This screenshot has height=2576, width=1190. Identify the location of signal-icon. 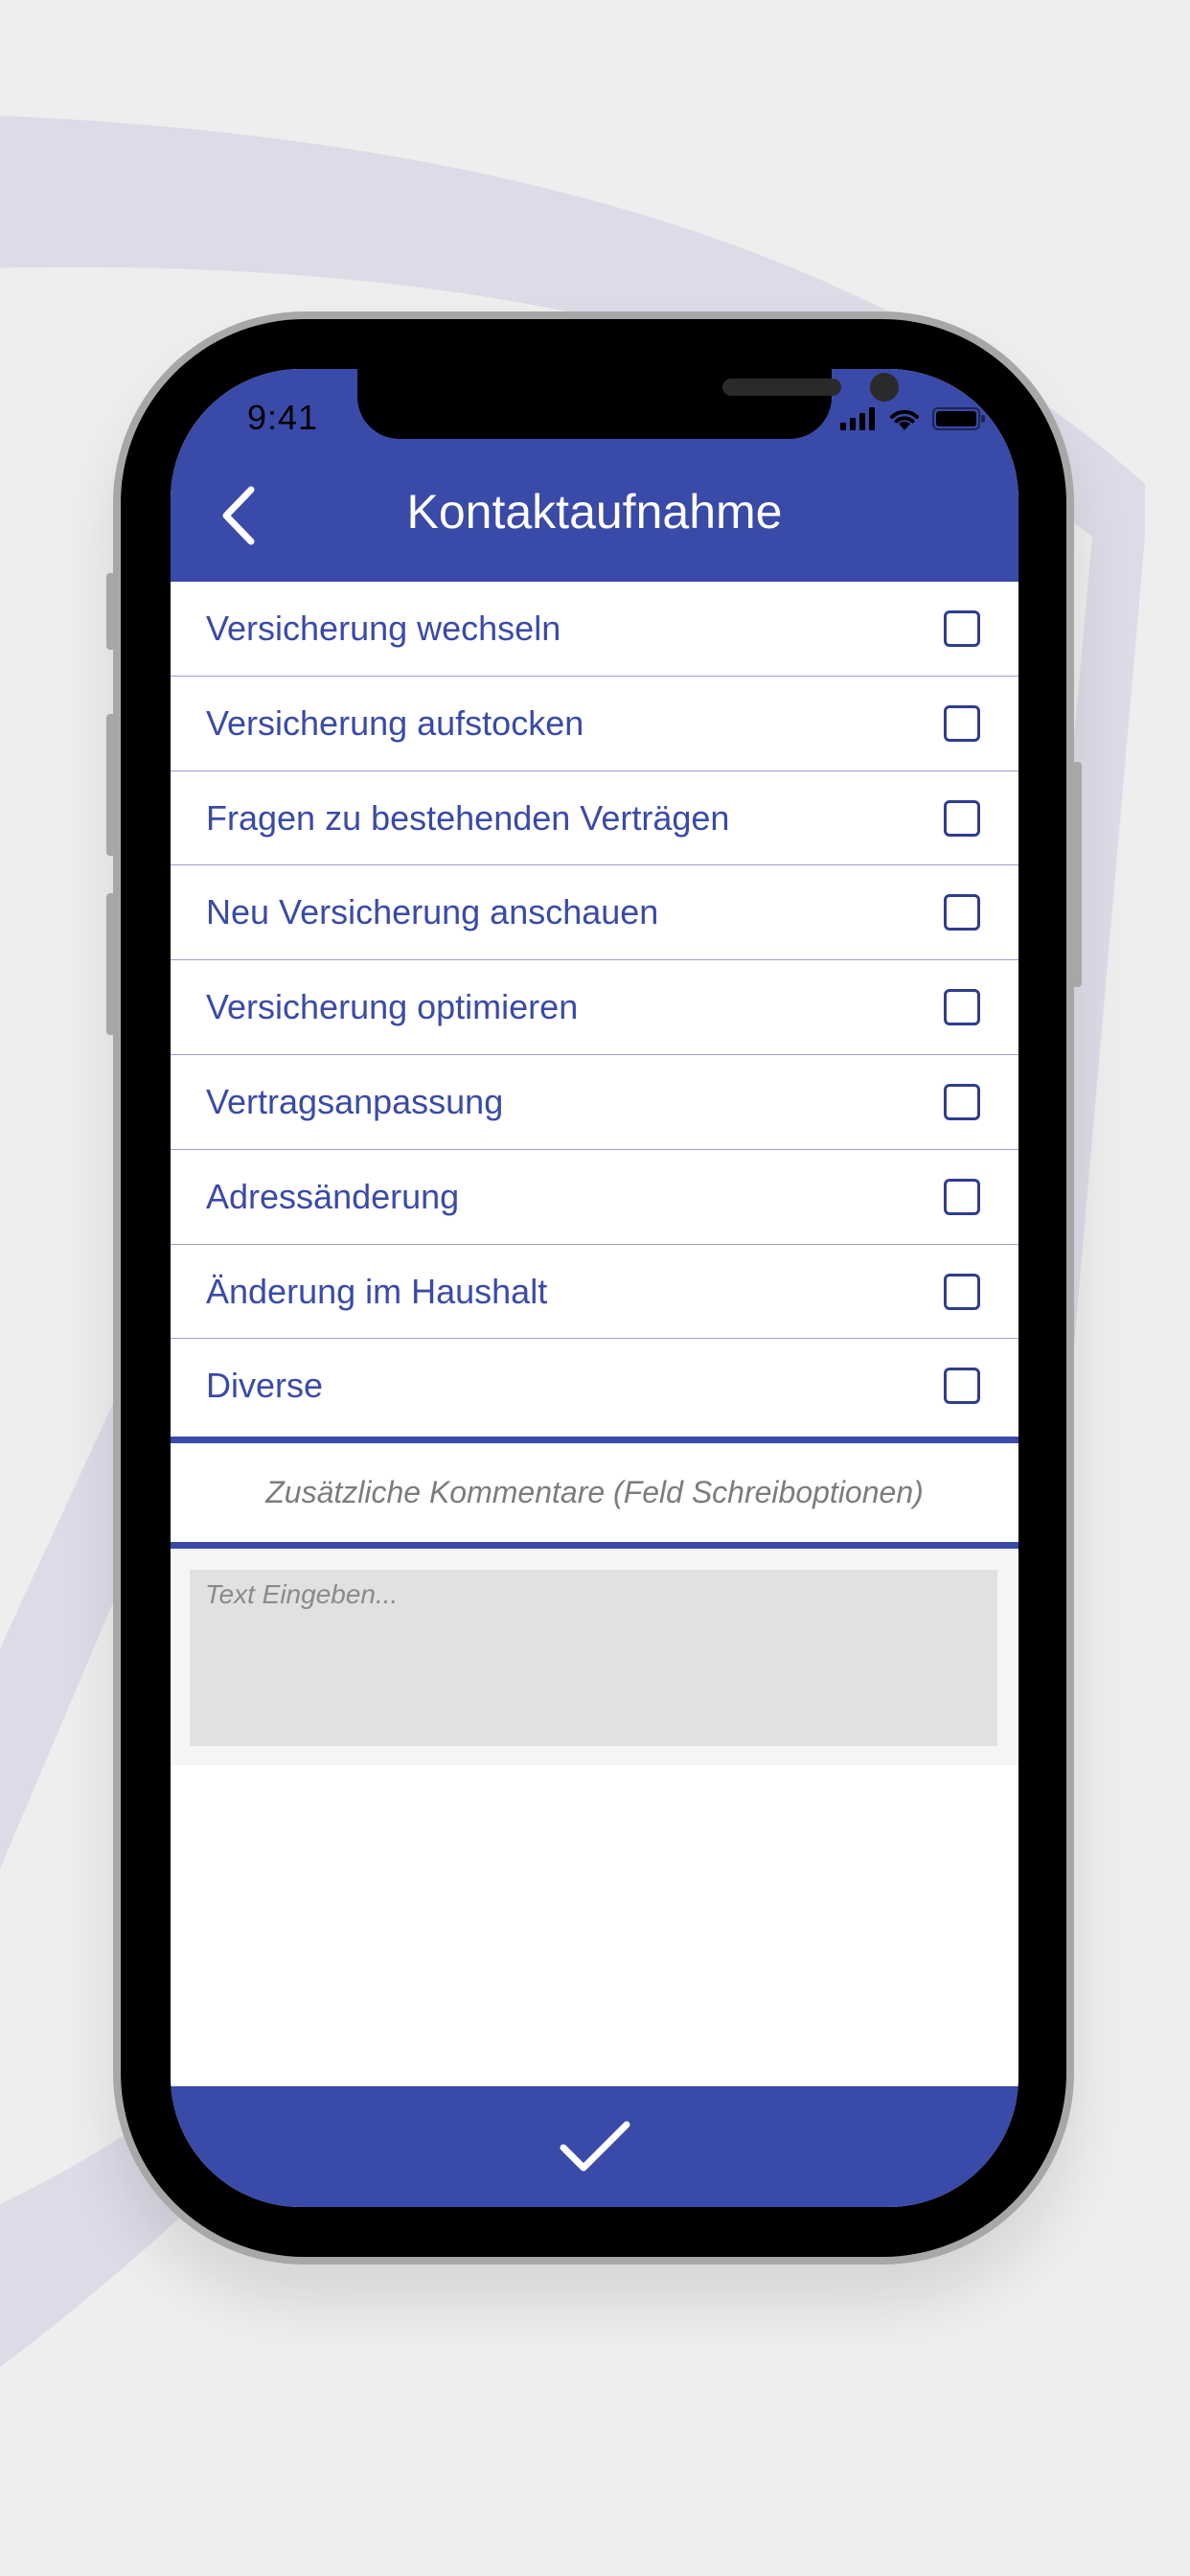
(858, 418).